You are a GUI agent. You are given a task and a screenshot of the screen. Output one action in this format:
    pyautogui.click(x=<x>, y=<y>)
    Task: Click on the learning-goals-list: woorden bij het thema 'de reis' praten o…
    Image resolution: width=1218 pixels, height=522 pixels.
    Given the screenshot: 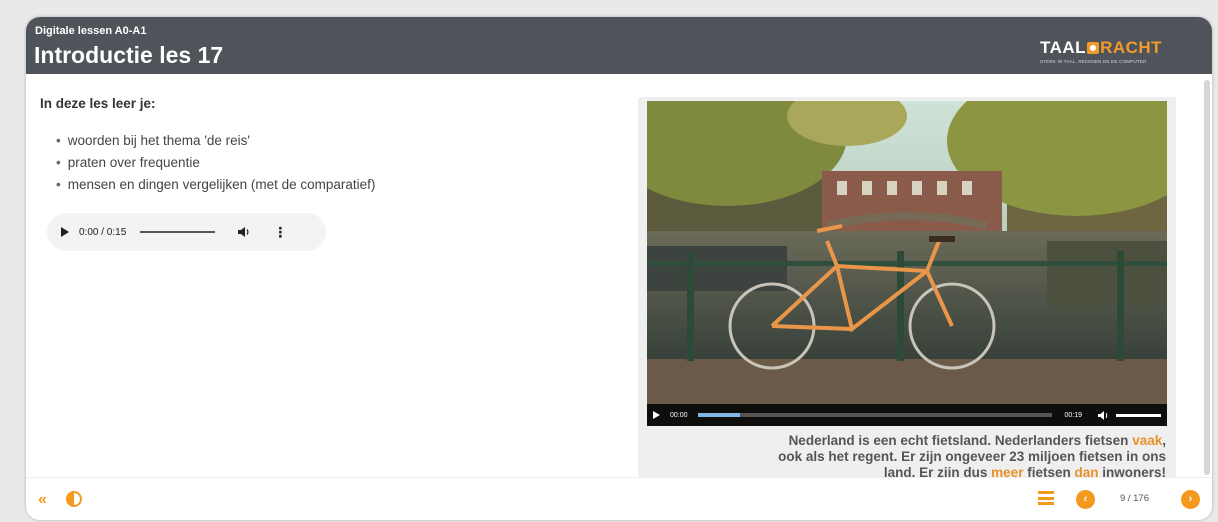 What is the action you would take?
    pyautogui.click(x=216, y=164)
    